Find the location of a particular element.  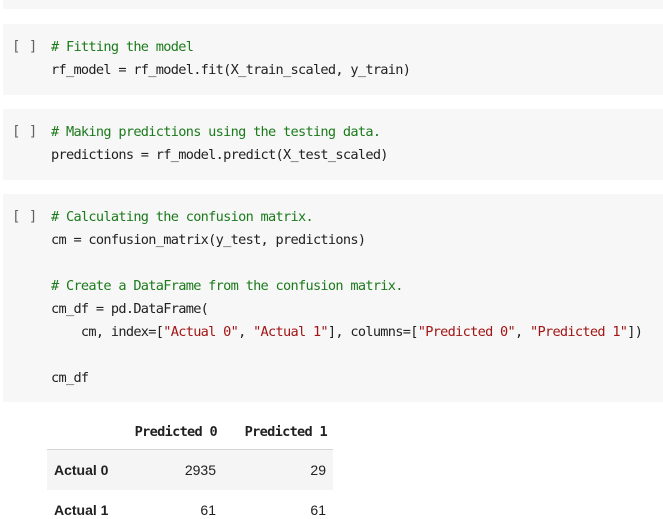

code-line: cm_df = pd.DataFrame( is located at coordinates (346, 309).